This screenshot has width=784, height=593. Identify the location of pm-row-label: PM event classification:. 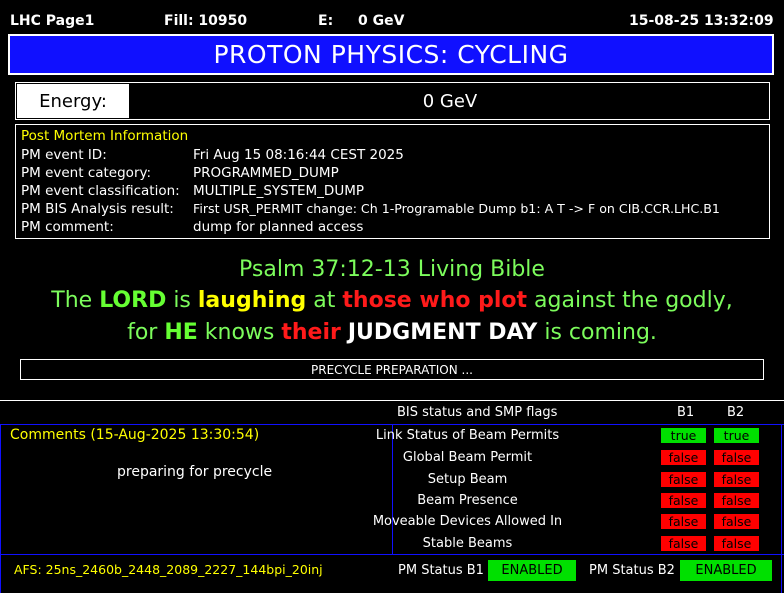
(100, 191).